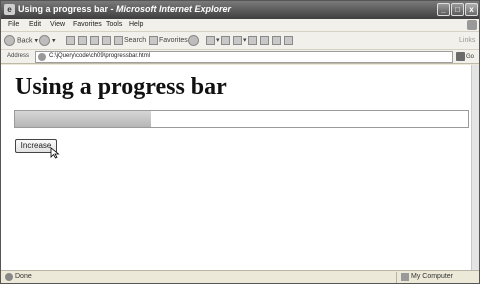 The image size is (480, 284). I want to click on page-done-icon, so click(9, 277).